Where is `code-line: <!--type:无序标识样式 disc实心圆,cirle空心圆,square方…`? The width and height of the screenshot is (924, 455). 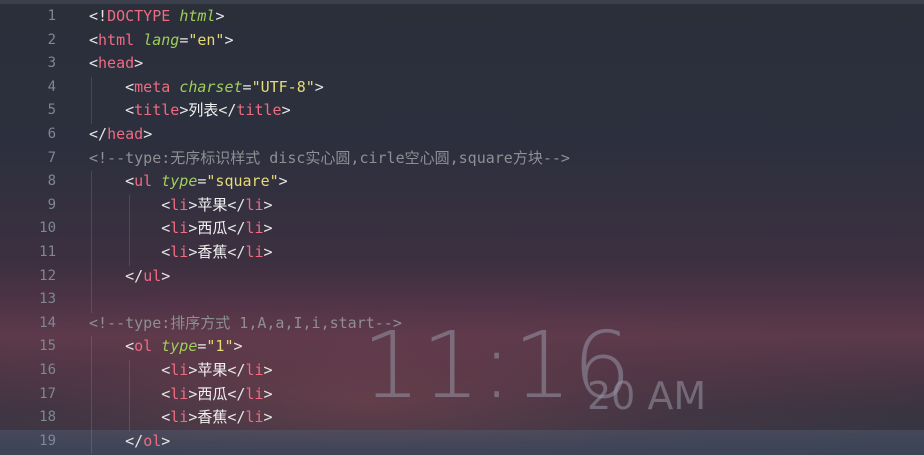 code-line: <!--type:无序标识样式 disc实心圆,cirle空心圆,square方… is located at coordinates (329, 158).